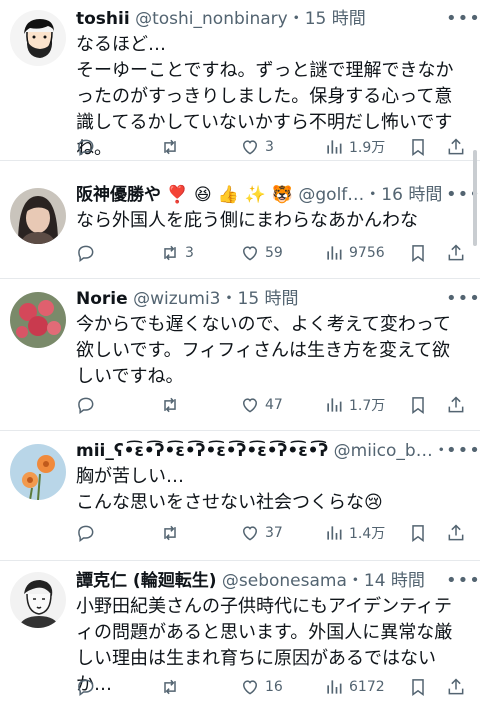 The height and width of the screenshot is (708, 480). Describe the element at coordinates (367, 687) in the screenshot. I see `view-count: 6172` at that location.